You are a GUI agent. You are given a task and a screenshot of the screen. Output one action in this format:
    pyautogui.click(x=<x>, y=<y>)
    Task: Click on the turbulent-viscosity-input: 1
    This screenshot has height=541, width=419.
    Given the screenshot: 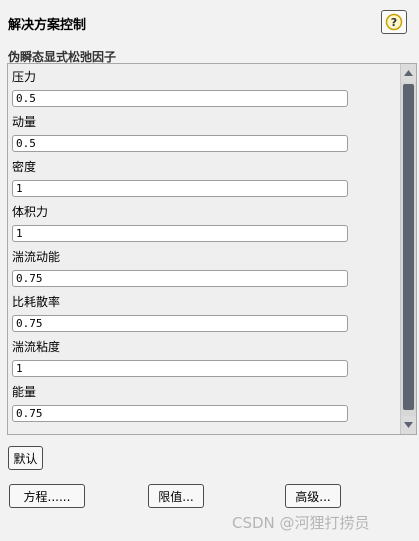 What is the action you would take?
    pyautogui.click(x=180, y=368)
    